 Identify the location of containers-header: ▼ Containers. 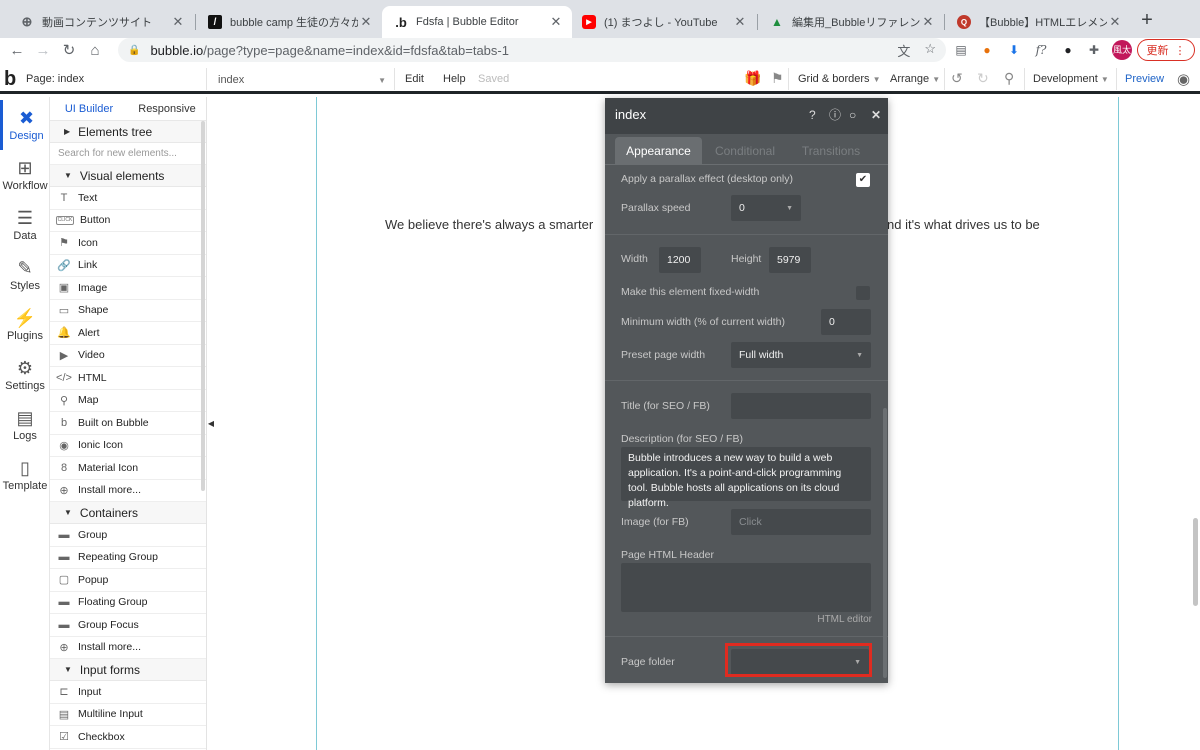
(128, 513).